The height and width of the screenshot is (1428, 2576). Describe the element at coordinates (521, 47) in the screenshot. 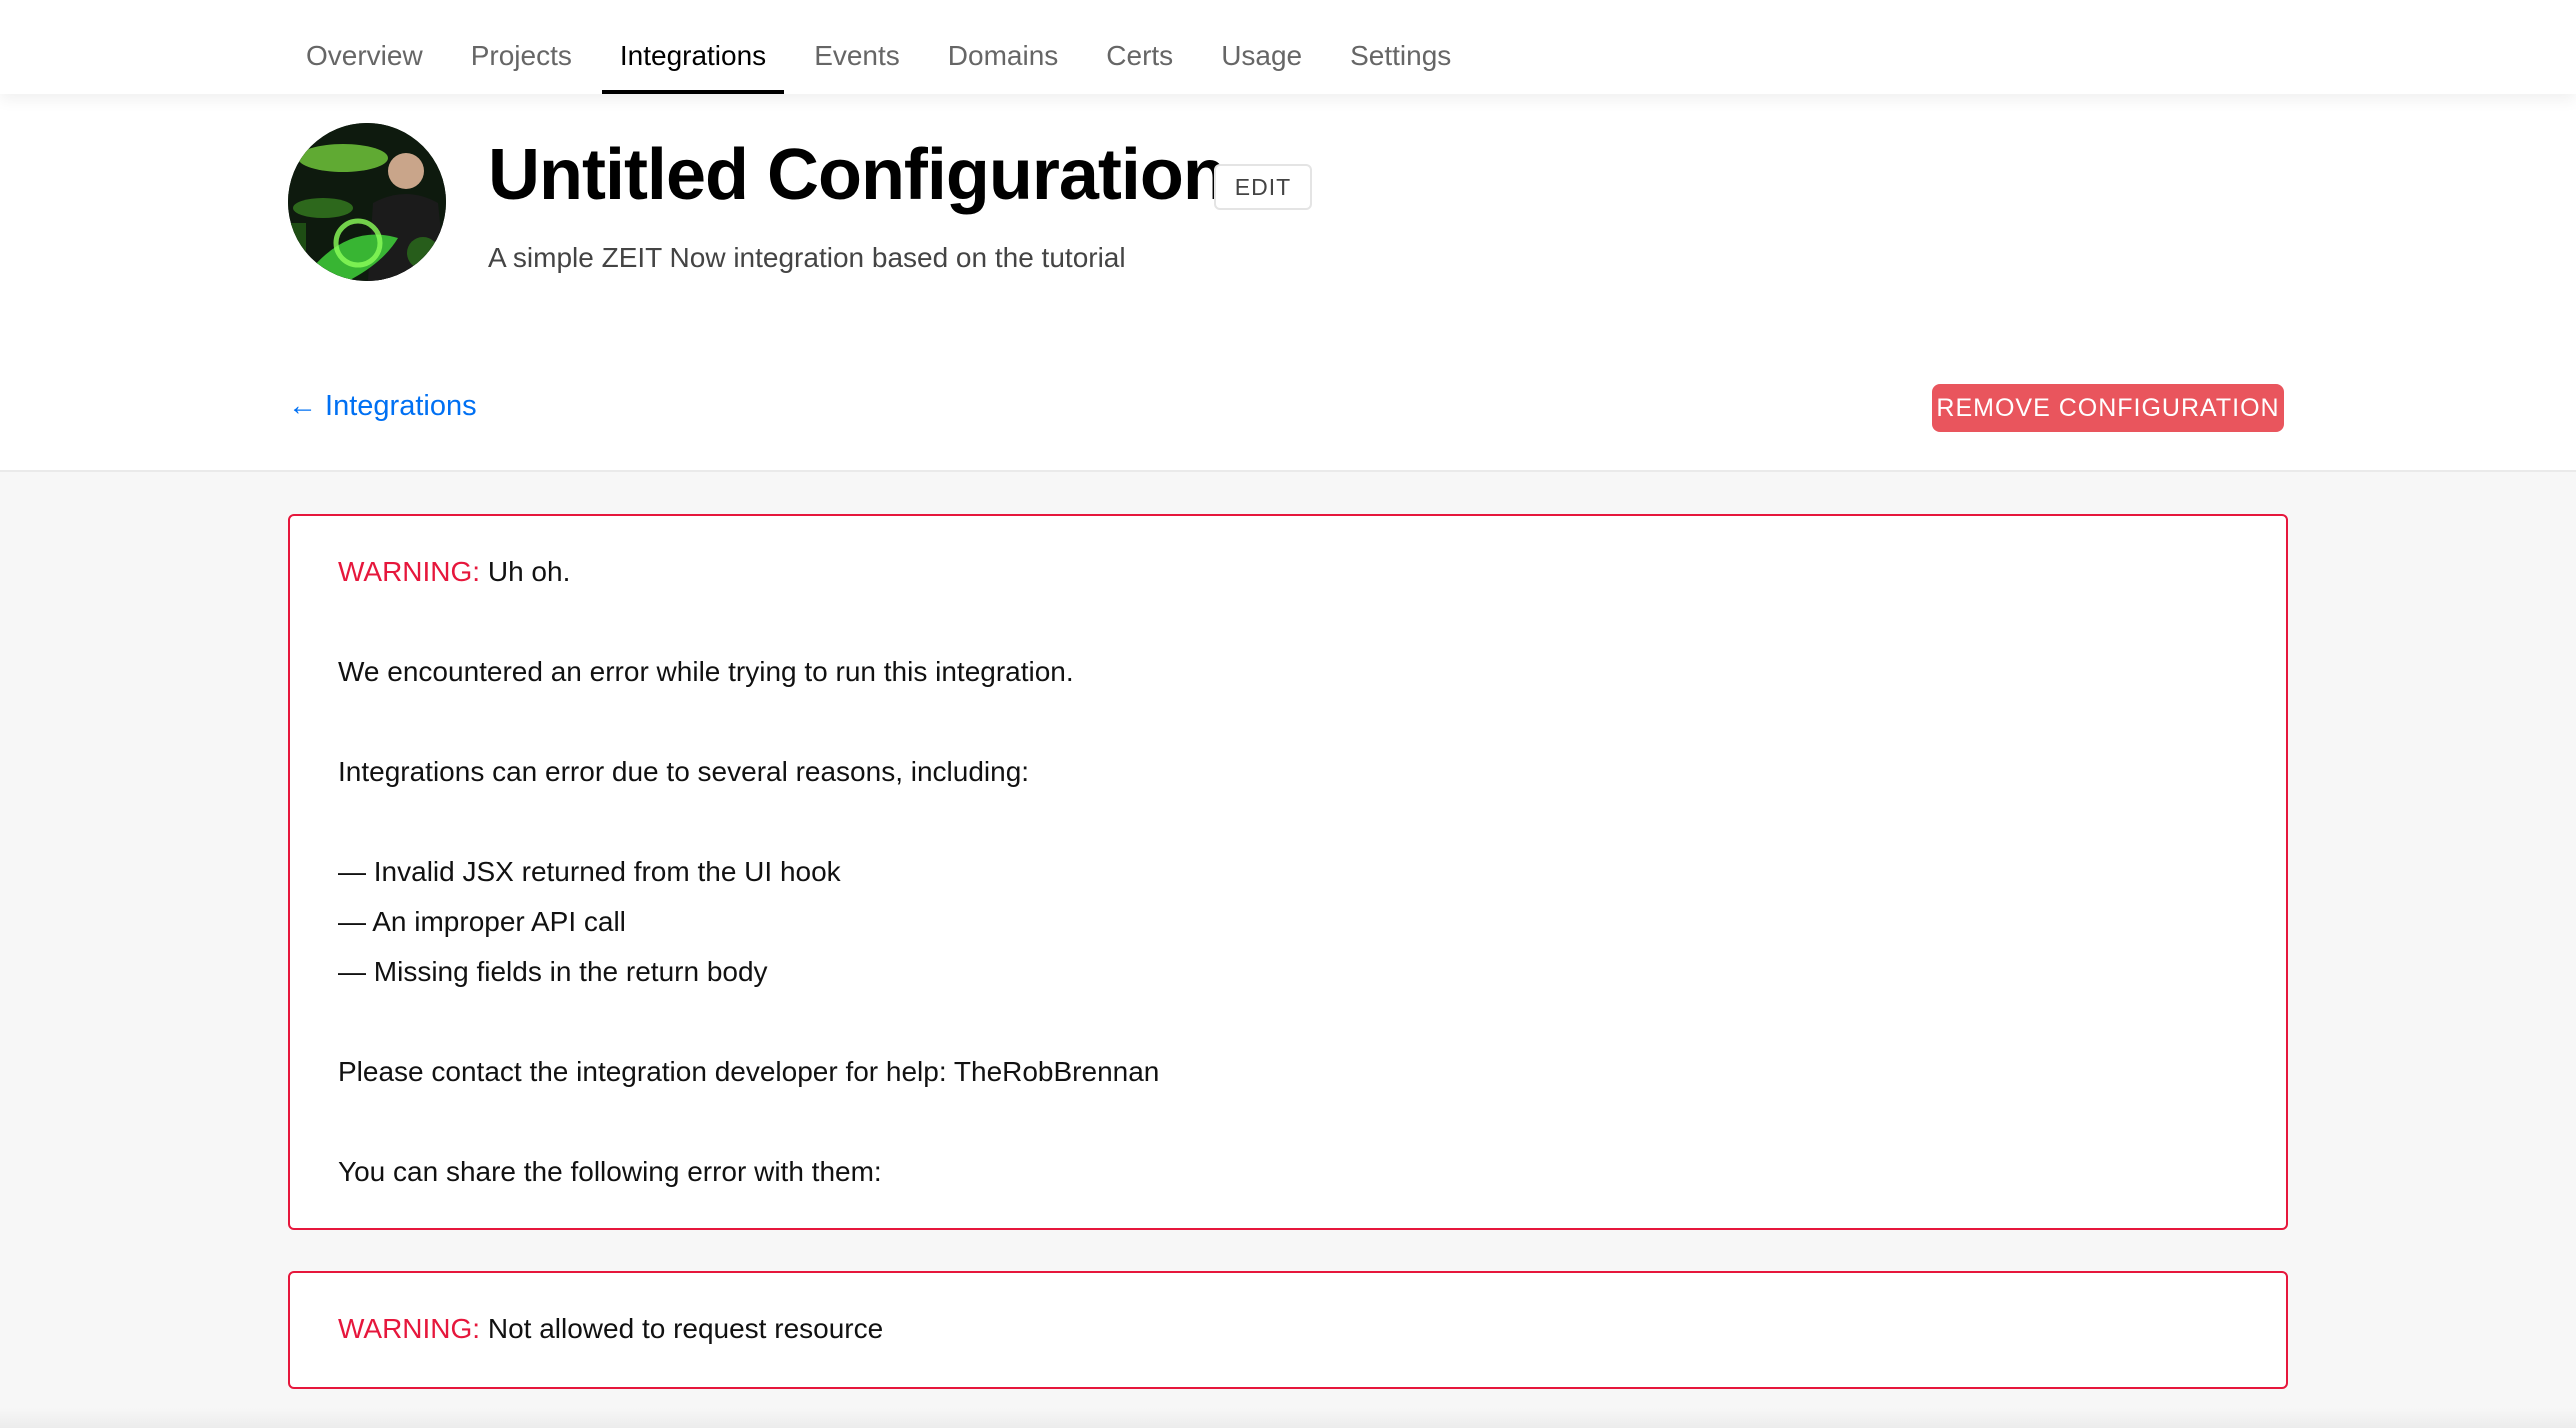

I see `tab-projects: Projects` at that location.